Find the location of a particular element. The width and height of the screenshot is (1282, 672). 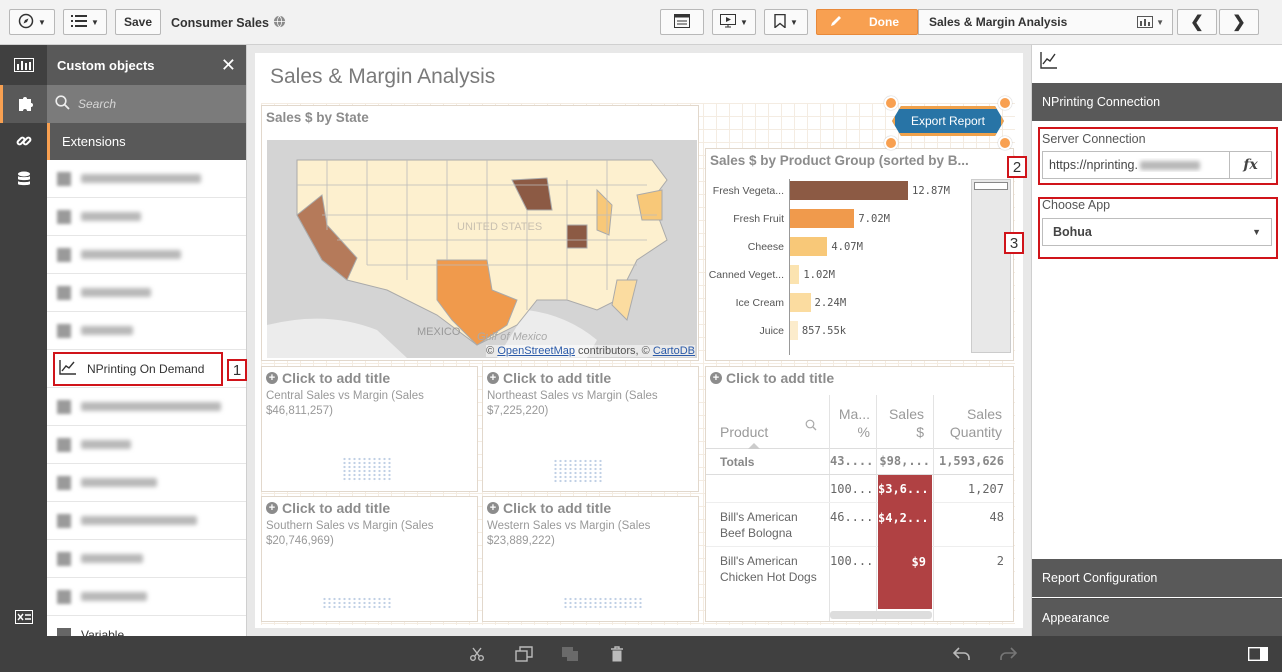

plus-icon: + is located at coordinates (493, 508).